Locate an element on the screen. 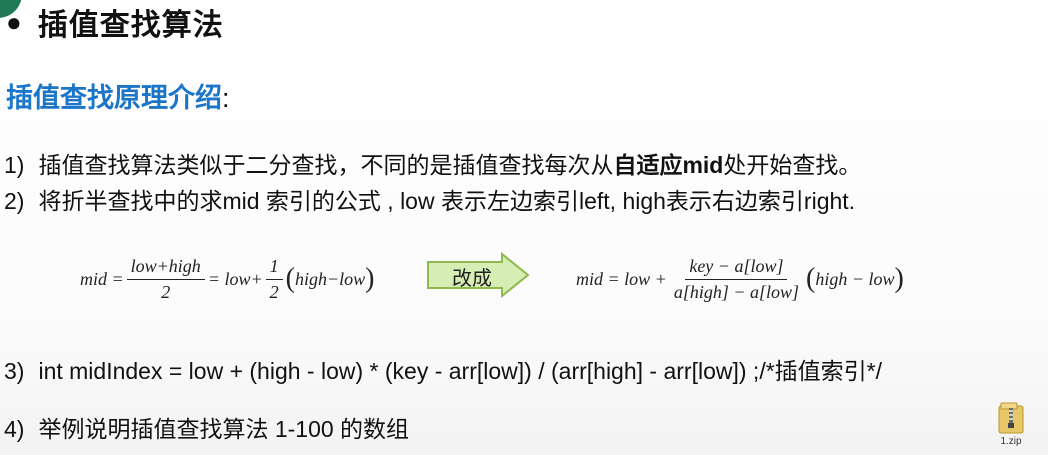  formula-right-fraction: key − a[low] a[high] − a[low] is located at coordinates (736, 279).